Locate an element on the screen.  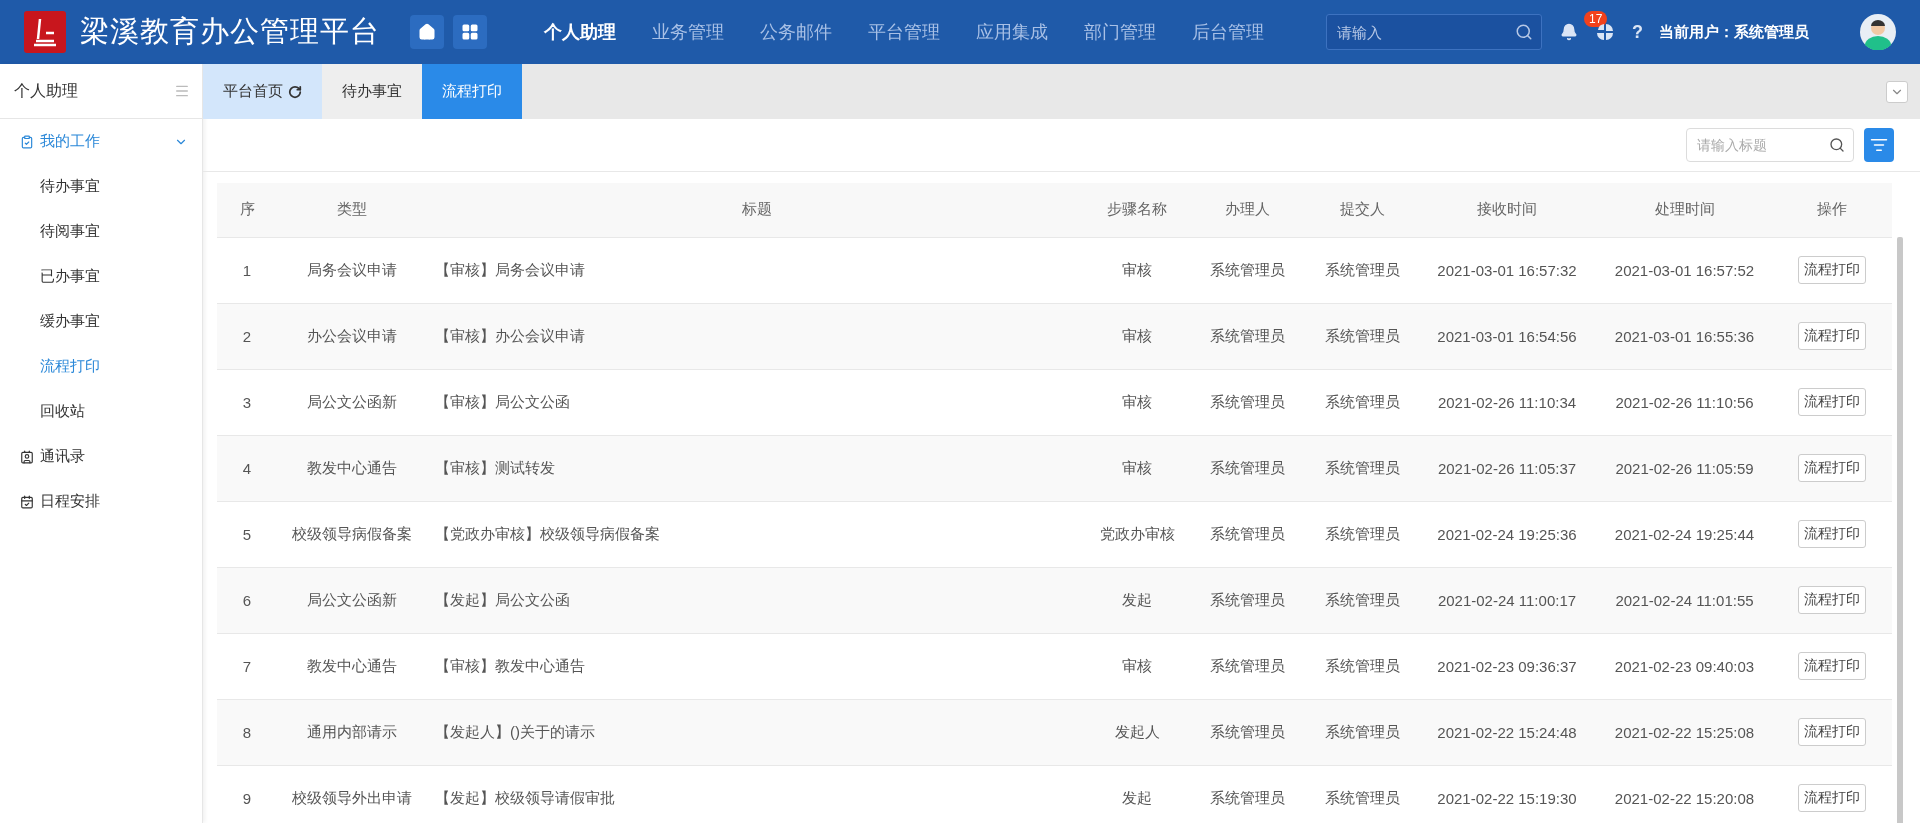
nav-item: 部门管理 is located at coordinates (1120, 32).